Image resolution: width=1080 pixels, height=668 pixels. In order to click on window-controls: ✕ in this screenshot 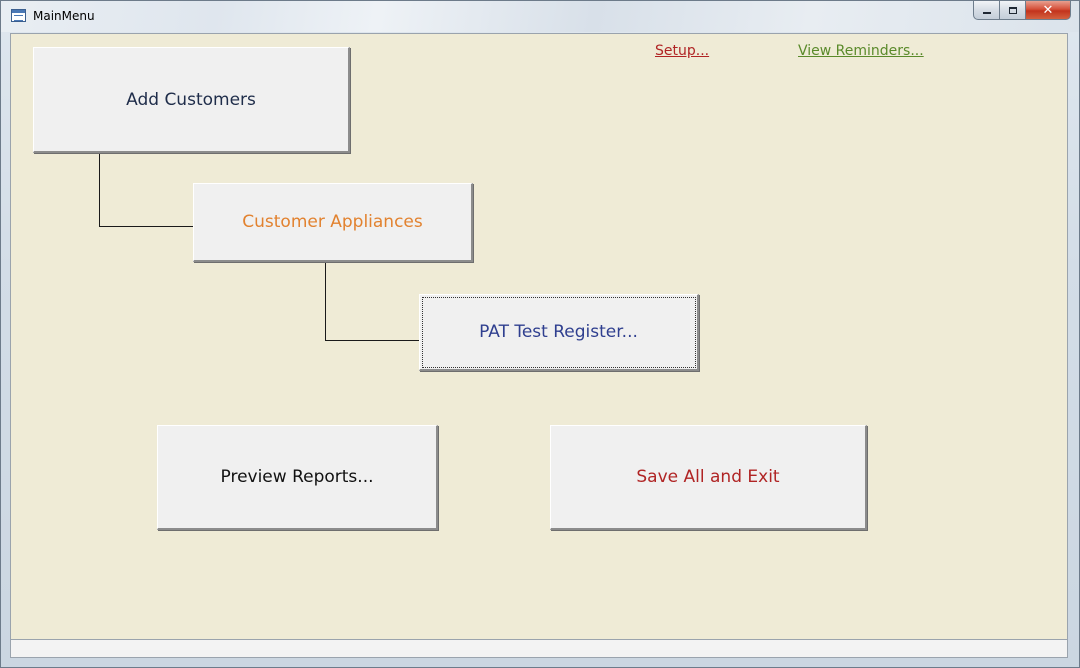, I will do `click(1022, 11)`.